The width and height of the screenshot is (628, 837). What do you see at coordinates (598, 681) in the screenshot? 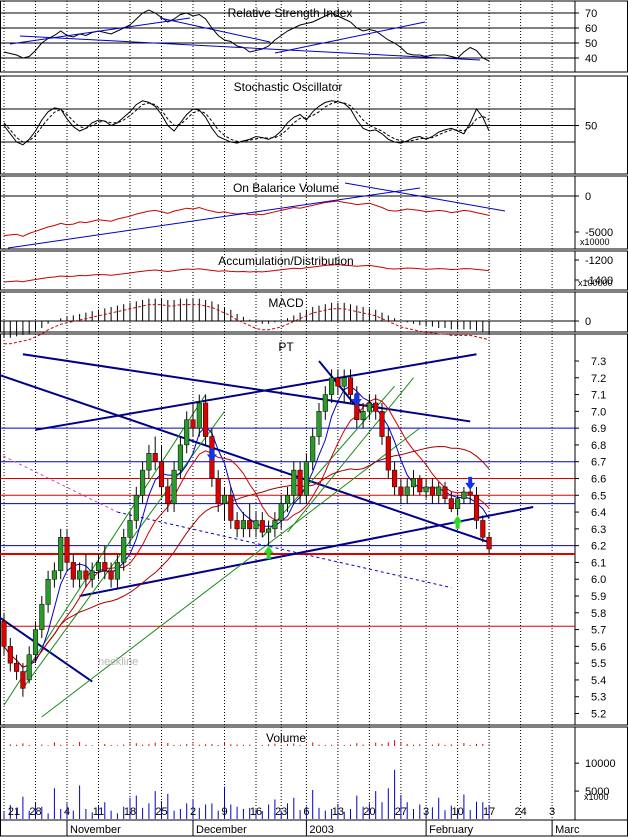
I see `tick-label: 5.4` at bounding box center [598, 681].